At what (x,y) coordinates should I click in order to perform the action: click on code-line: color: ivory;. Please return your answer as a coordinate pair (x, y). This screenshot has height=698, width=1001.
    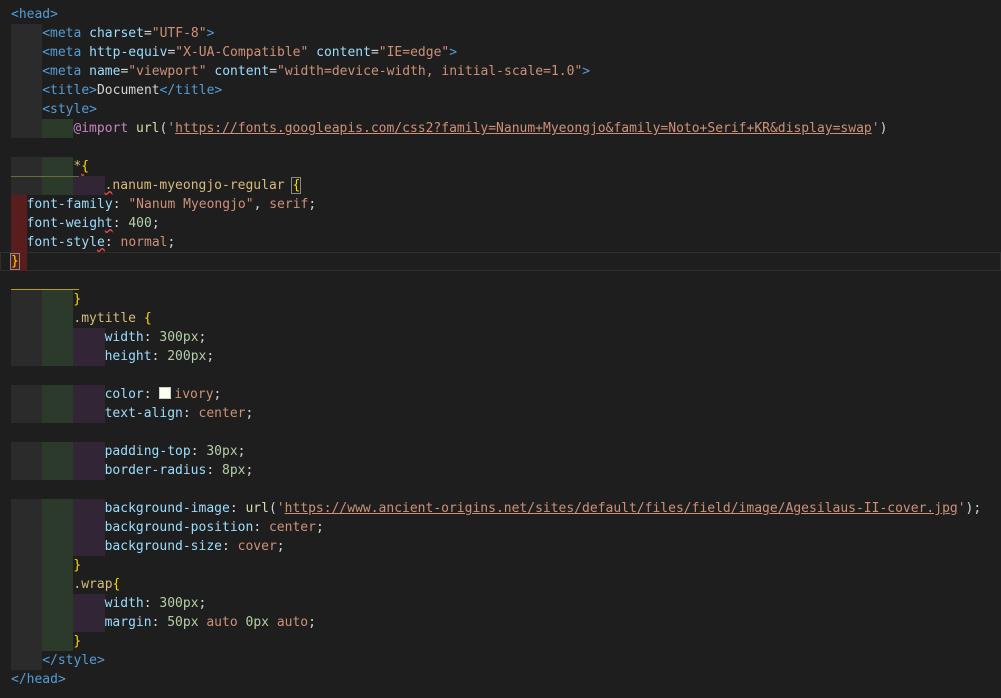
    Looking at the image, I should click on (500, 394).